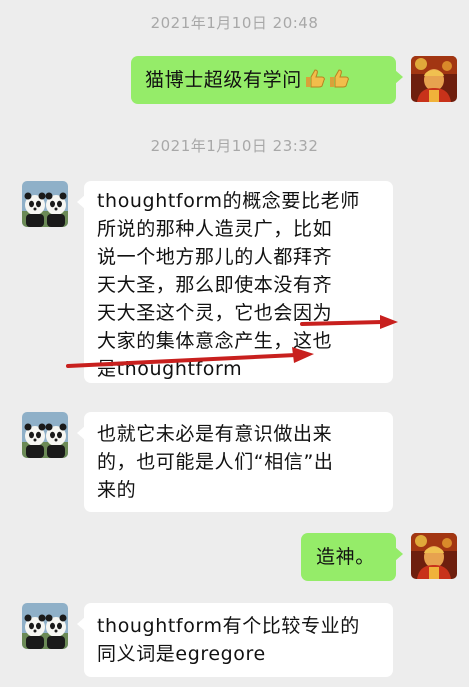  What do you see at coordinates (170, 369) in the screenshot?
I see `message-line: 是thoughtform` at bounding box center [170, 369].